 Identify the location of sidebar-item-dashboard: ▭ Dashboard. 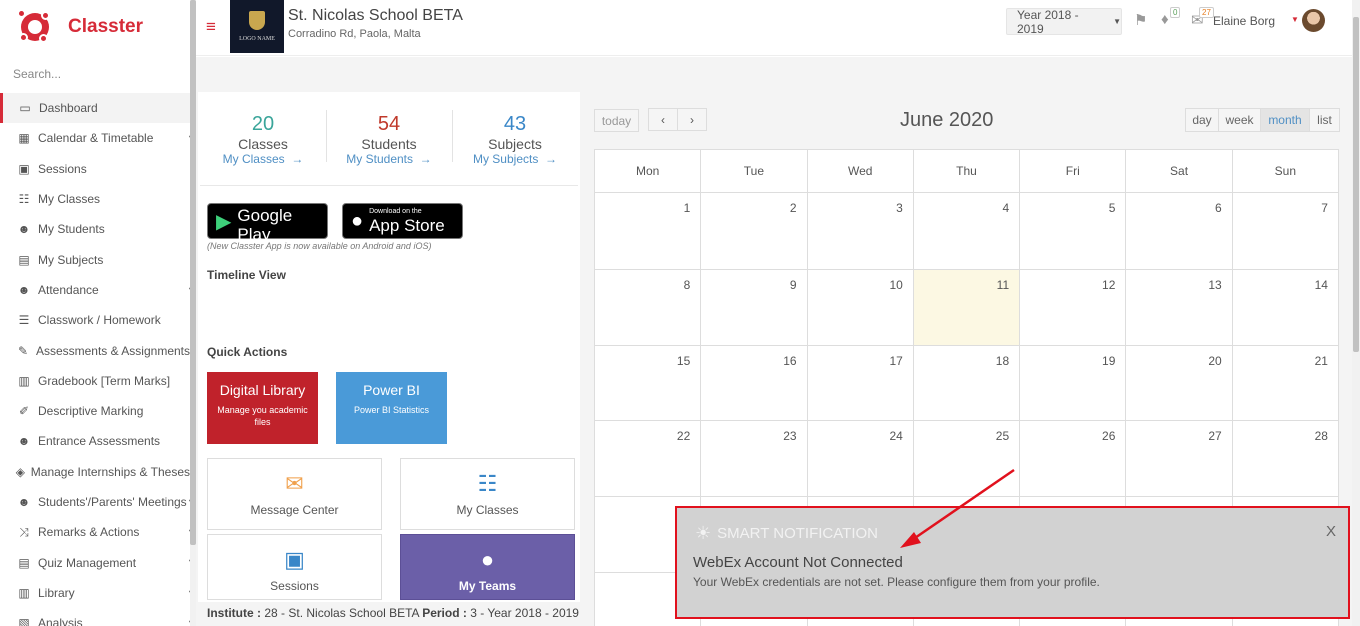
(95, 108).